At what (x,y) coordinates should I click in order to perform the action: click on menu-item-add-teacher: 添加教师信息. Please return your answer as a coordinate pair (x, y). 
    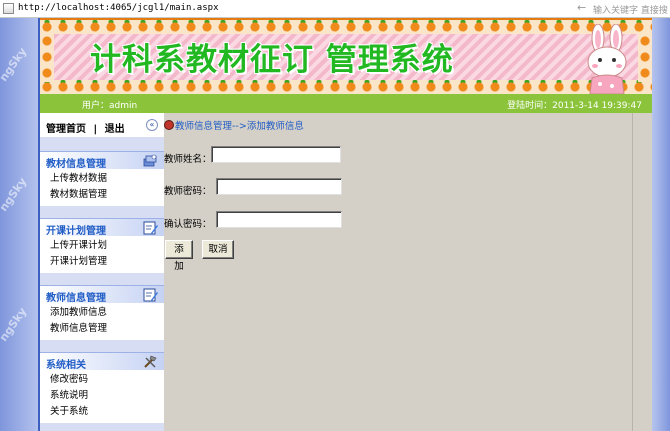
    Looking at the image, I should click on (102, 313).